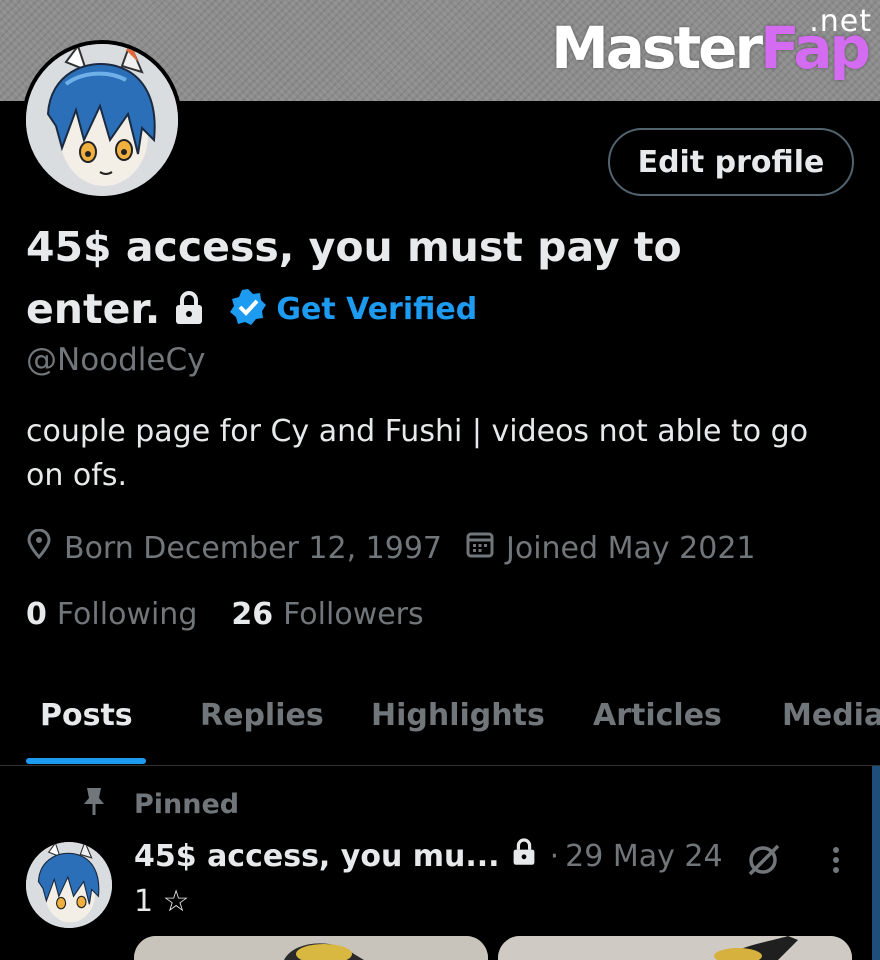 The image size is (880, 960). Describe the element at coordinates (657, 715) in the screenshot. I see `tab-articles: Articles` at that location.